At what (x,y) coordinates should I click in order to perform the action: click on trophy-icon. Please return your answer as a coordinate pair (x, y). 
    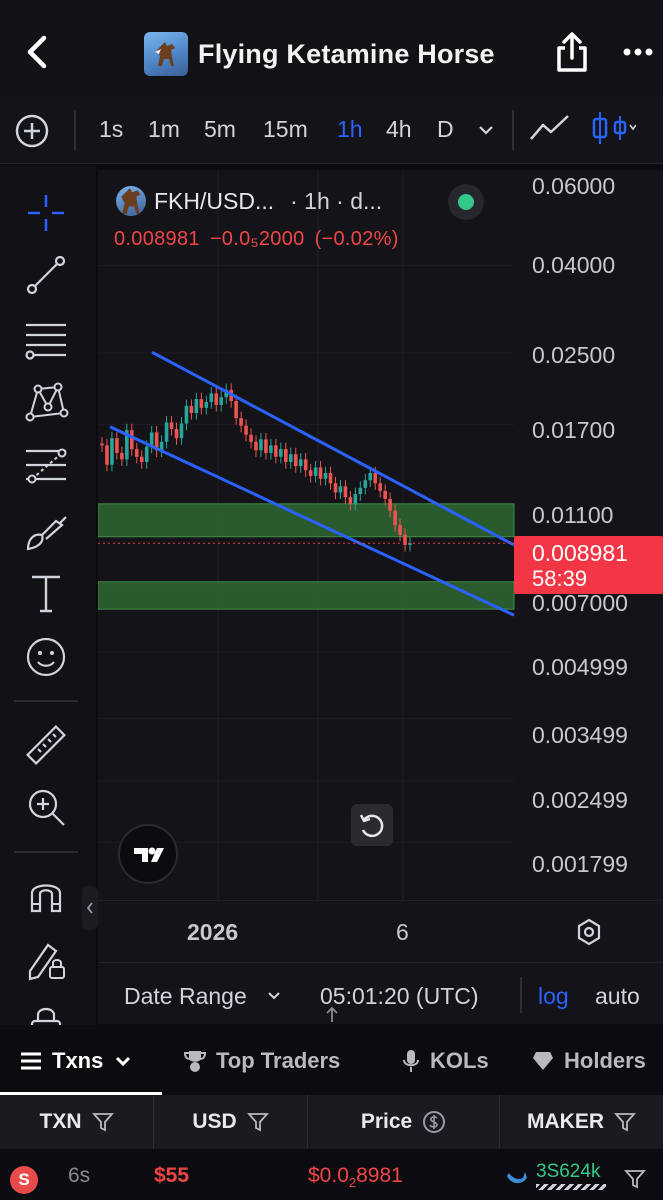
    Looking at the image, I should click on (195, 1061).